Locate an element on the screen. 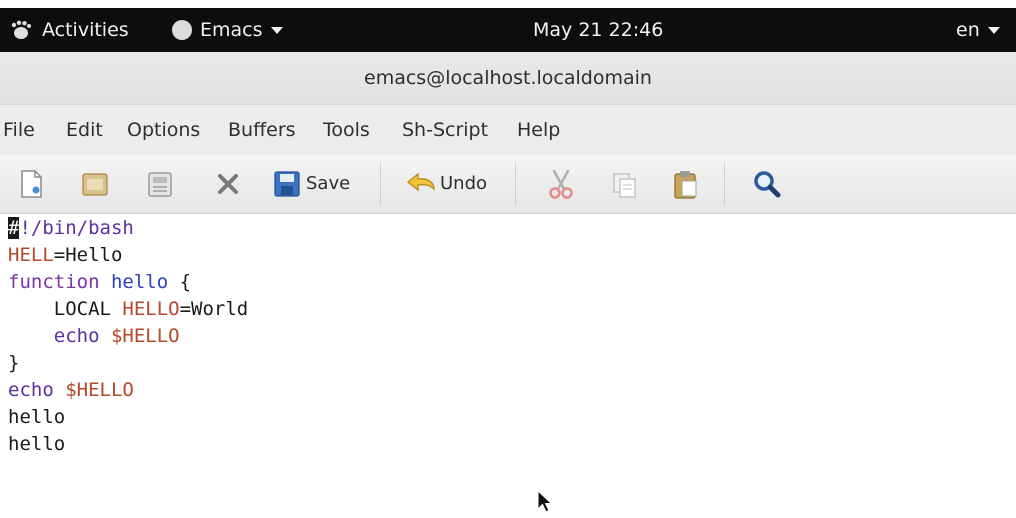  code-line: function hello { is located at coordinates (99, 282).